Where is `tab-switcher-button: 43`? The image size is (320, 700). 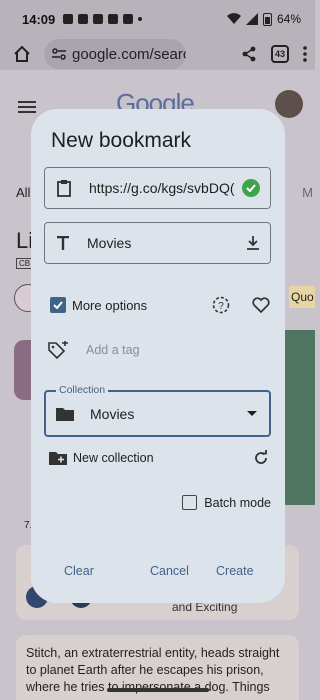
tab-switcher-button: 43 is located at coordinates (280, 54).